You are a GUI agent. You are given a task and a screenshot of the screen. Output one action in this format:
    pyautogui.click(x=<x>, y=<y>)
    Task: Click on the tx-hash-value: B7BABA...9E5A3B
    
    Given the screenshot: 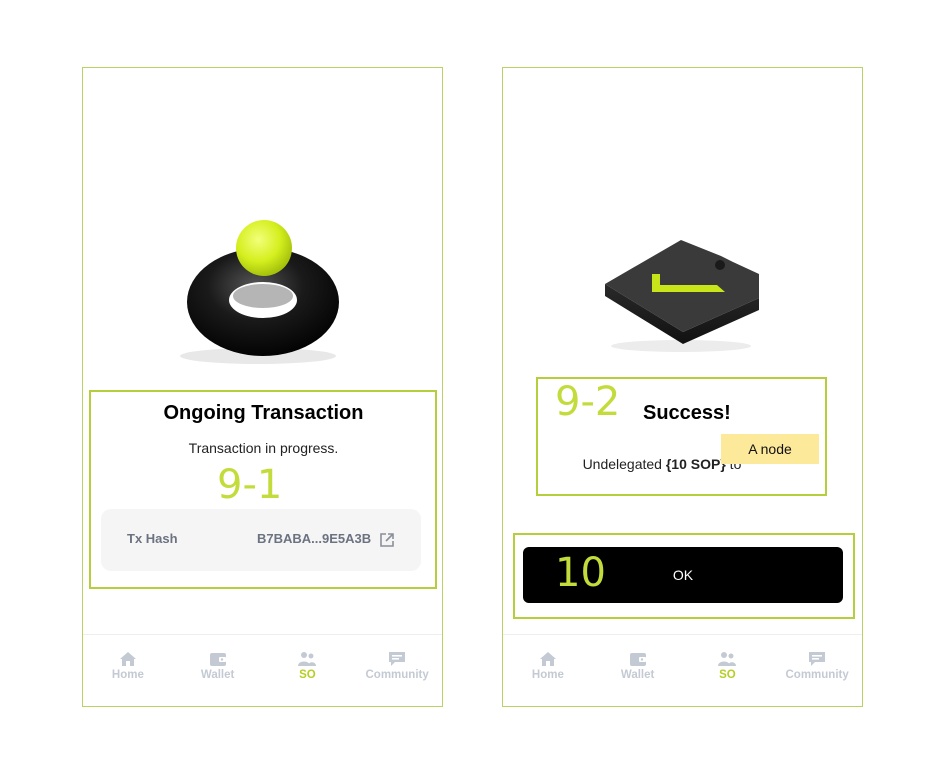 What is the action you would take?
    pyautogui.click(x=314, y=538)
    